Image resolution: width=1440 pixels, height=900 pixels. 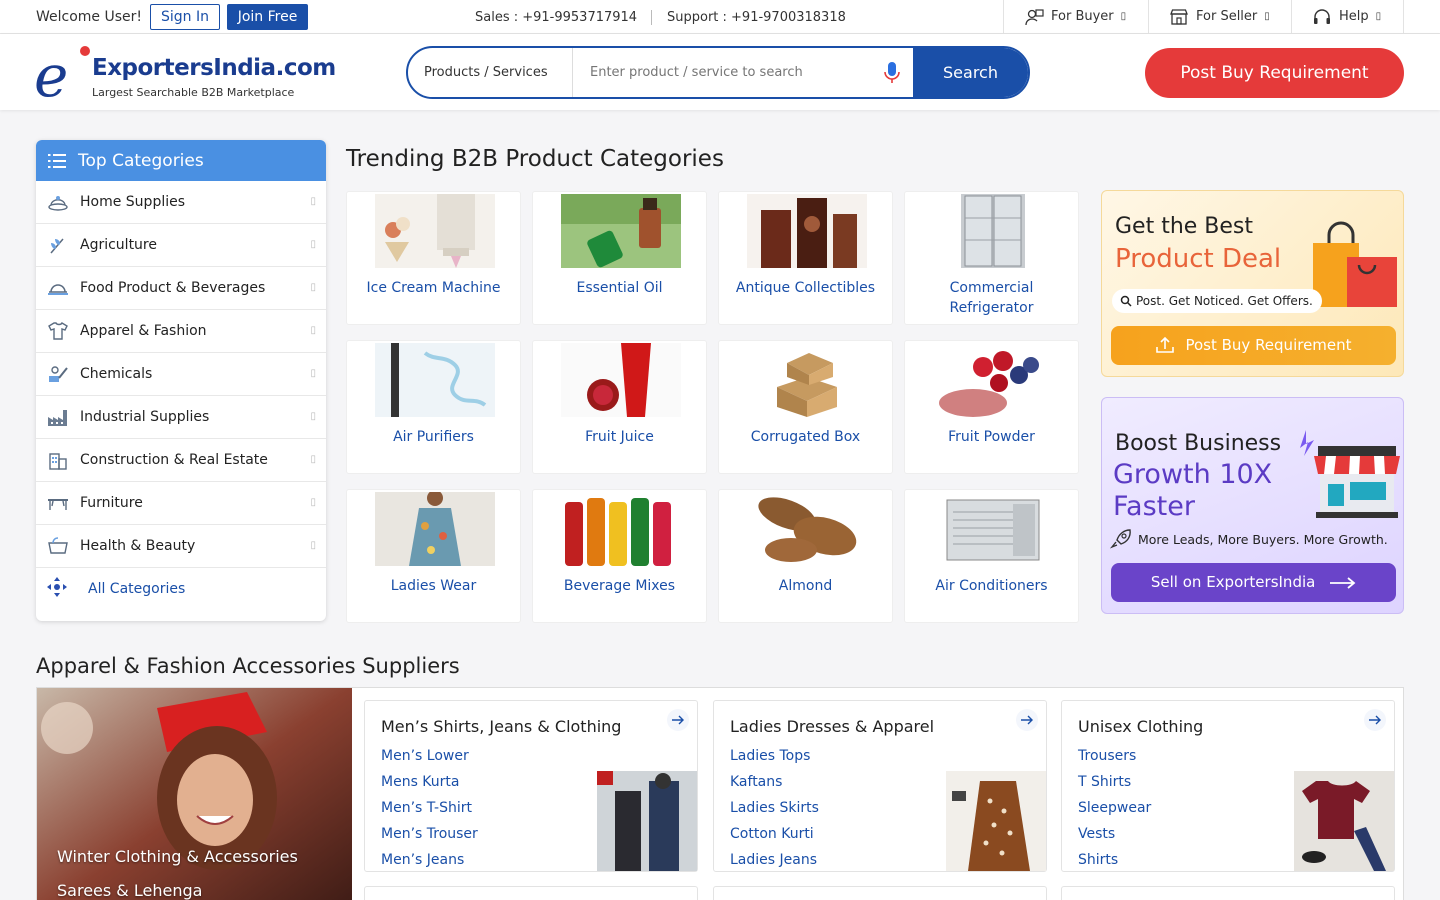 I want to click on subcategory-link: Shirts, so click(x=1114, y=864).